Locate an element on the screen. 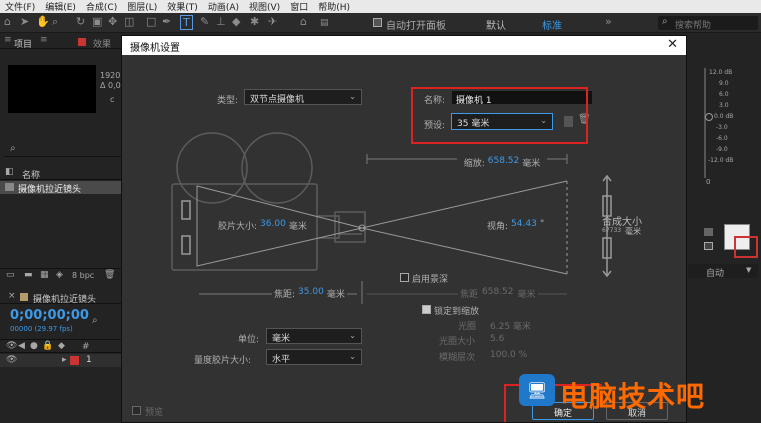  menu-composition: 合成(C) is located at coordinates (101, 6).